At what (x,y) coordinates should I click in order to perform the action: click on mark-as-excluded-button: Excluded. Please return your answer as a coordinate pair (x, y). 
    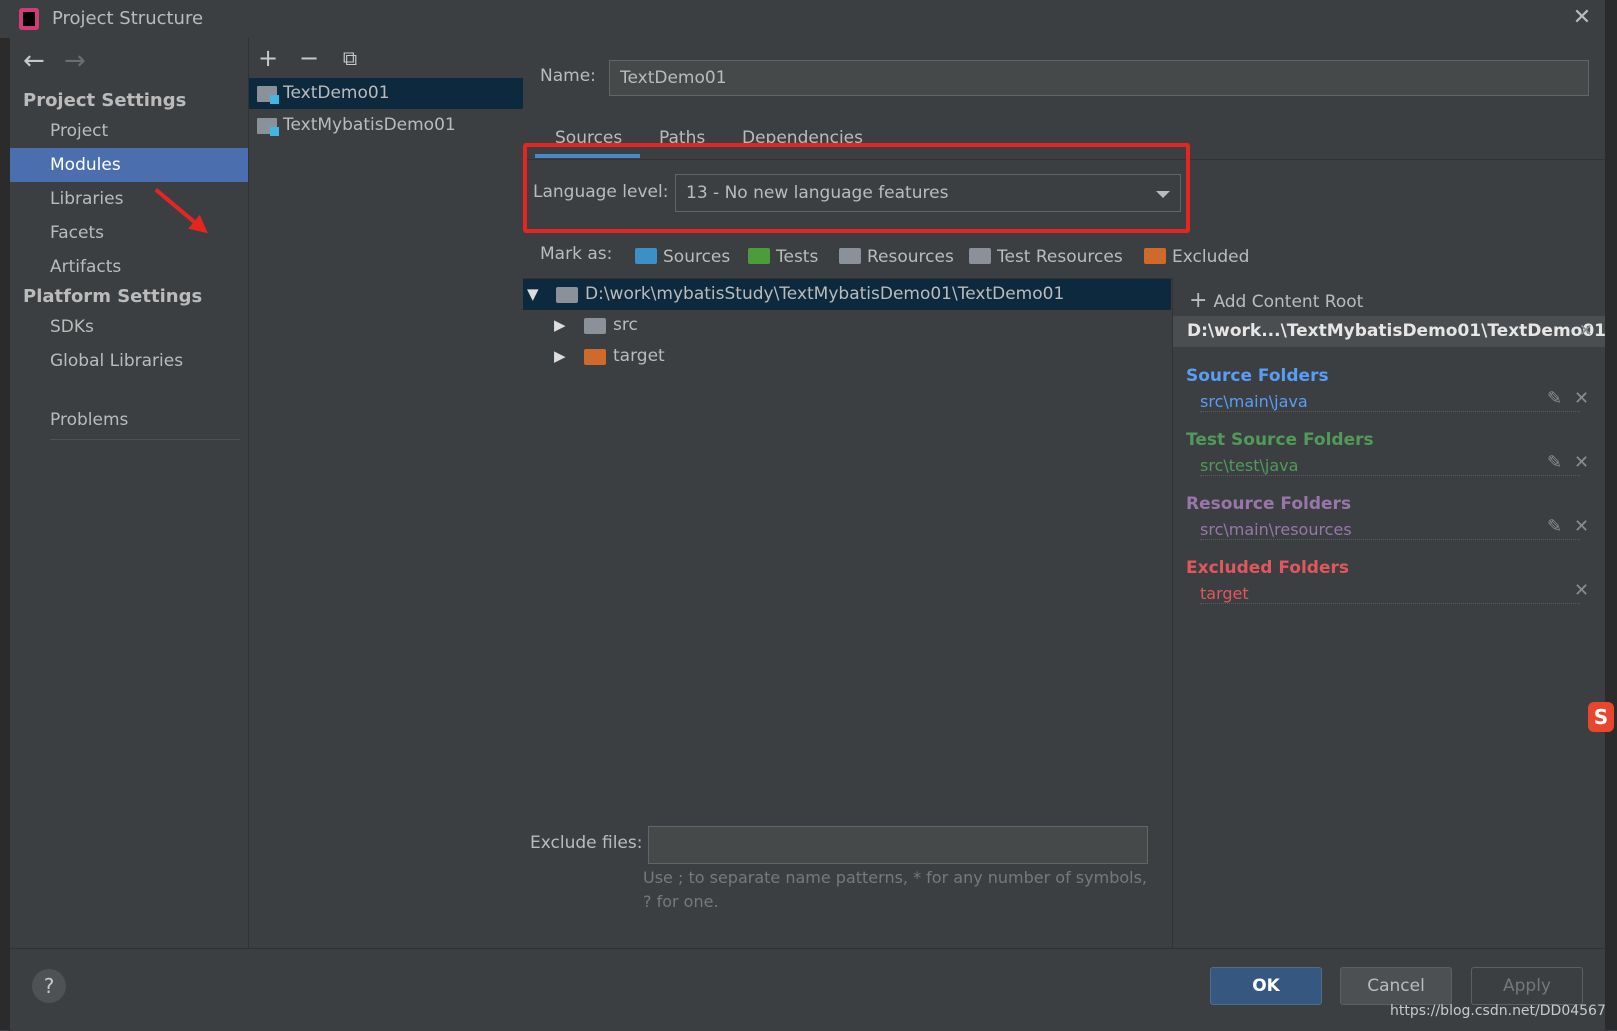
    Looking at the image, I should click on (1196, 257).